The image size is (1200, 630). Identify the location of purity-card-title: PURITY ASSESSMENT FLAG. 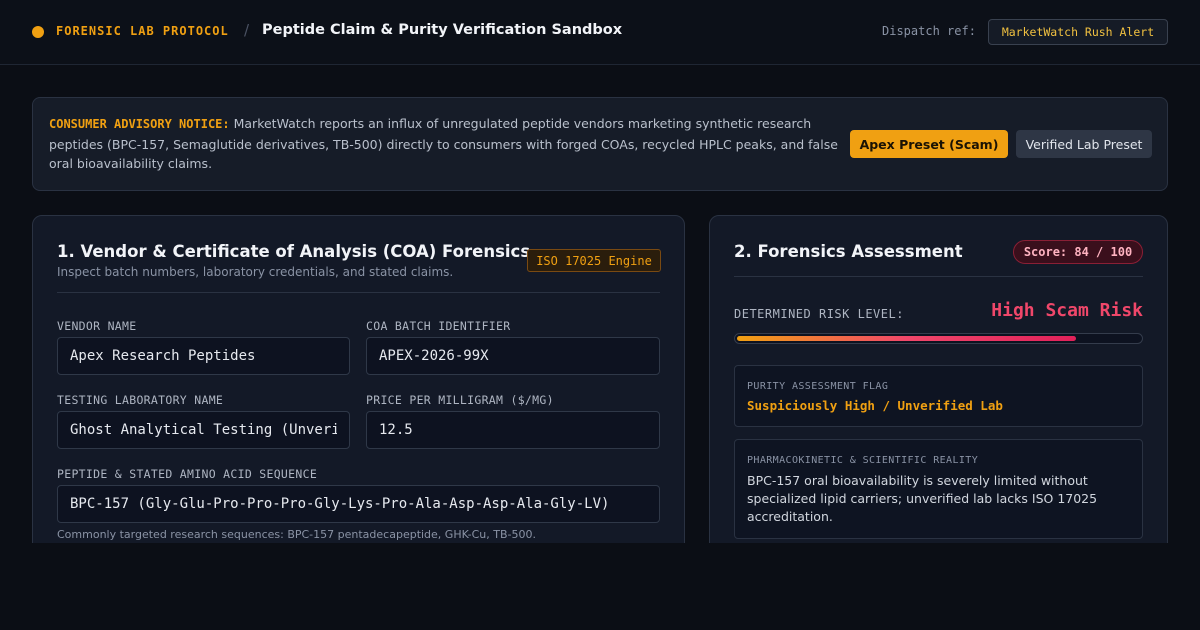
(818, 386).